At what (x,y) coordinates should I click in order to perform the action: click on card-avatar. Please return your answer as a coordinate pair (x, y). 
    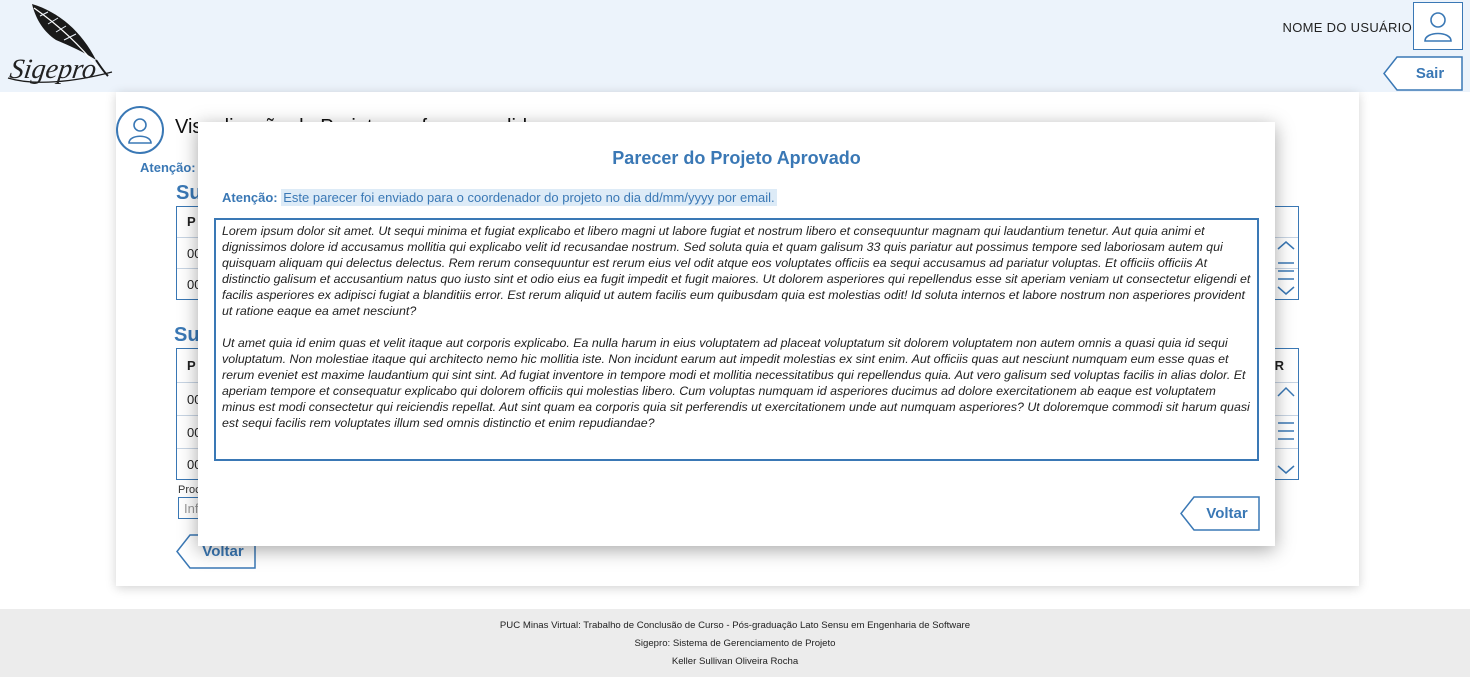
    Looking at the image, I should click on (140, 130).